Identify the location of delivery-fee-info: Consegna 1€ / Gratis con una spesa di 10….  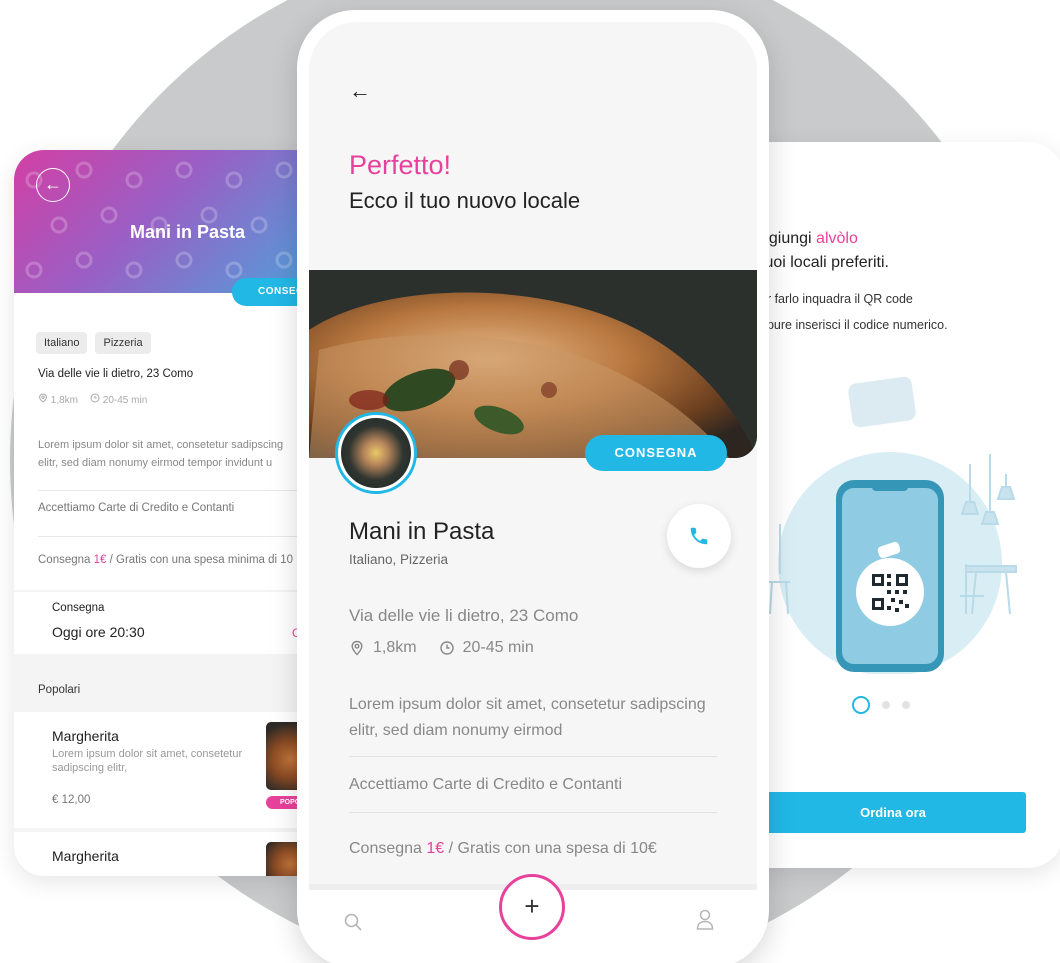
(503, 849).